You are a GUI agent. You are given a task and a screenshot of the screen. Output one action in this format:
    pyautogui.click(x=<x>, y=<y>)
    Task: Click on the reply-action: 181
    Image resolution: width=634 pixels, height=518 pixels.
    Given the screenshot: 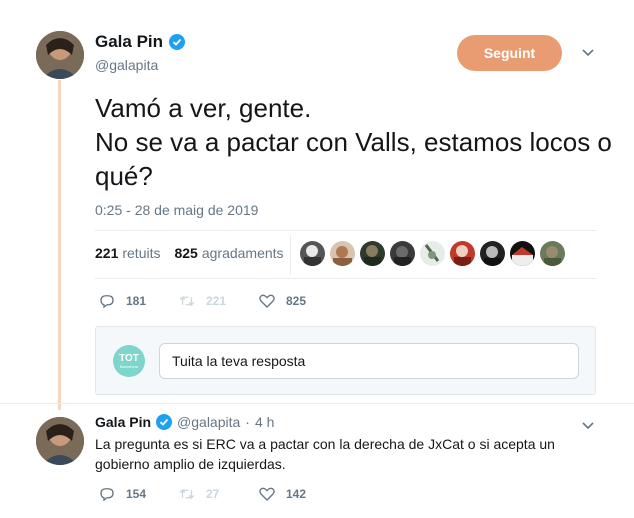 What is the action you would take?
    pyautogui.click(x=138, y=301)
    